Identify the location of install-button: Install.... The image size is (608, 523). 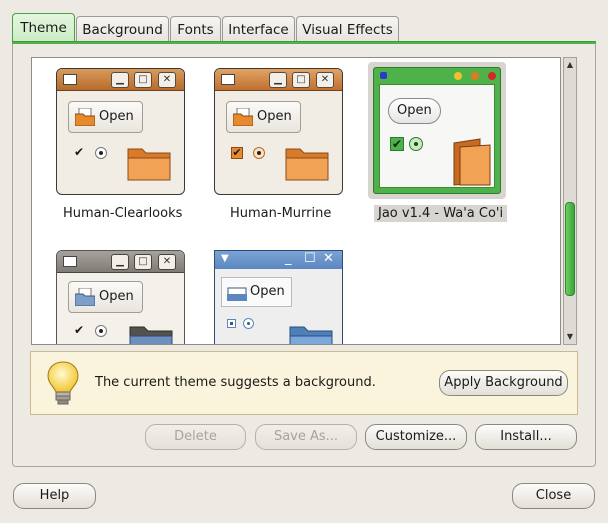
(526, 437).